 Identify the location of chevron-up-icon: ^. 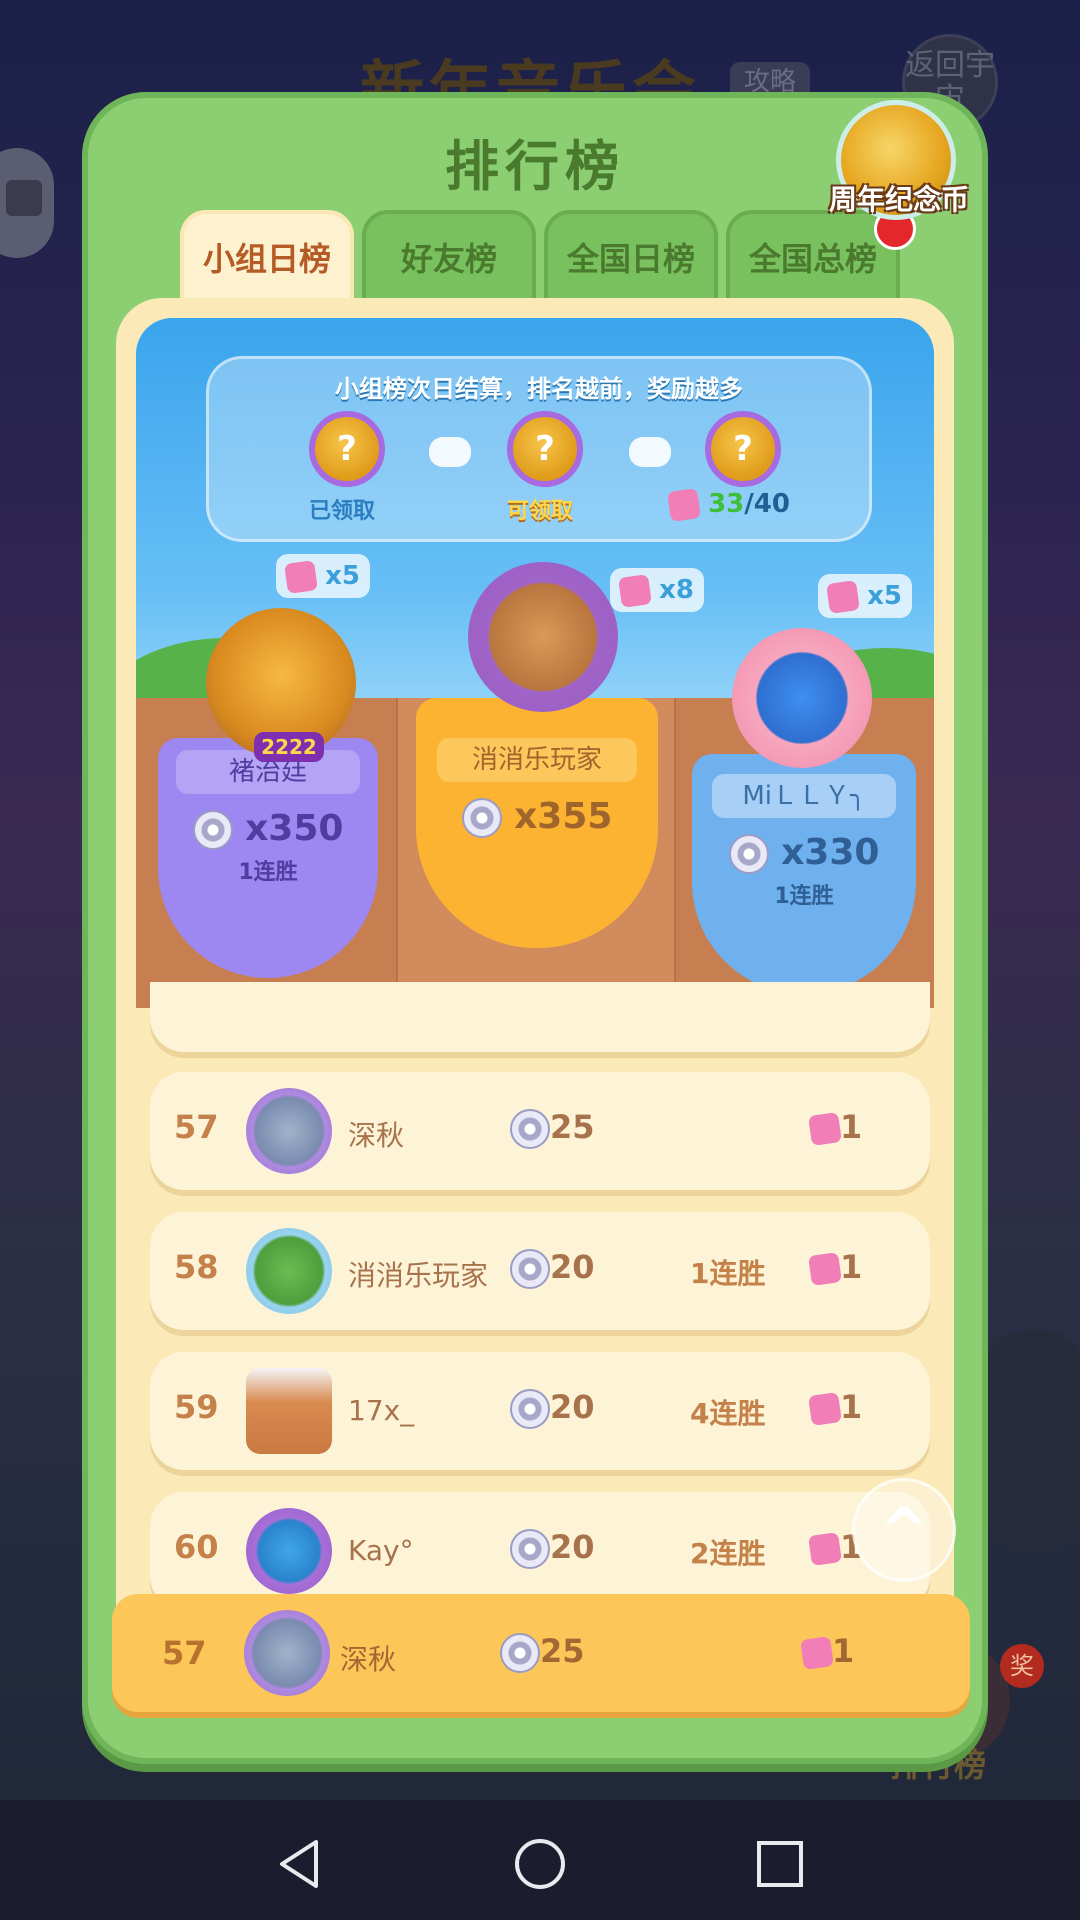
(904, 1530).